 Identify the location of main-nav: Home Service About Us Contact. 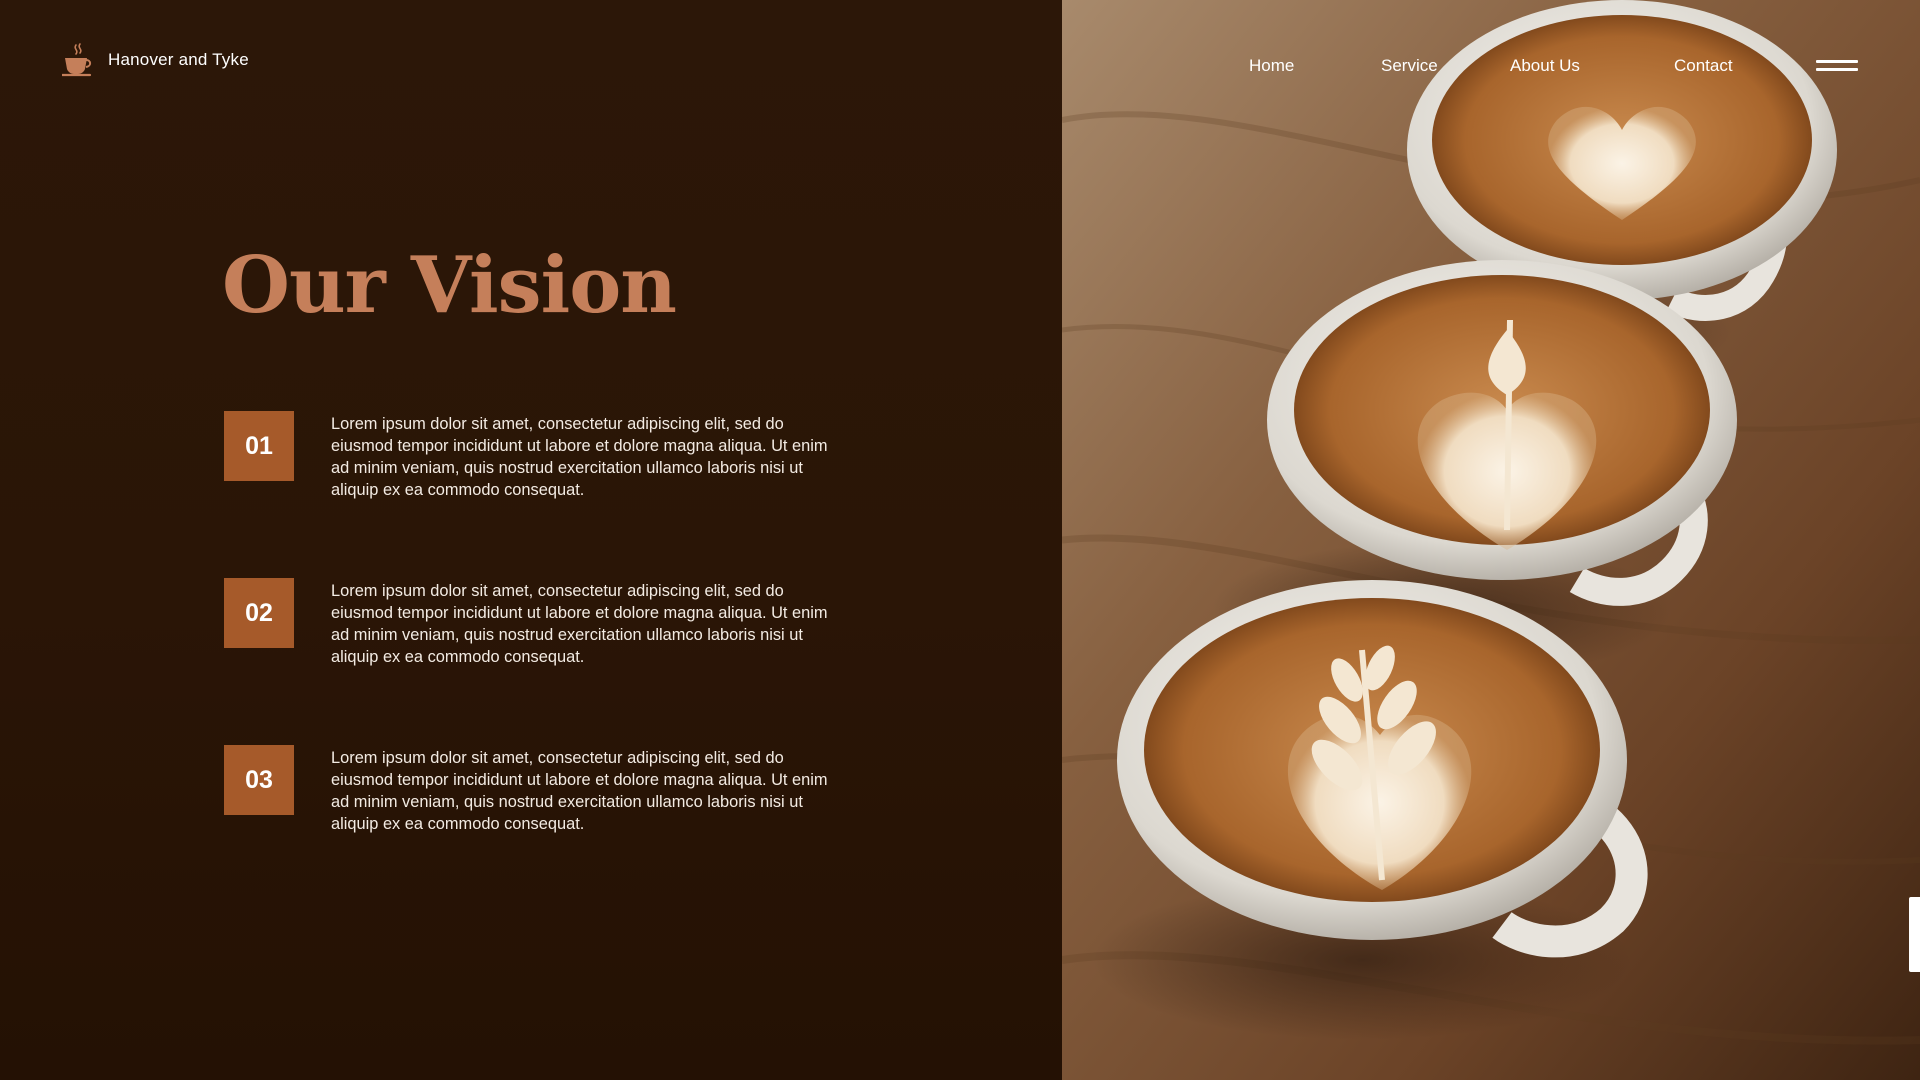
(960, 66).